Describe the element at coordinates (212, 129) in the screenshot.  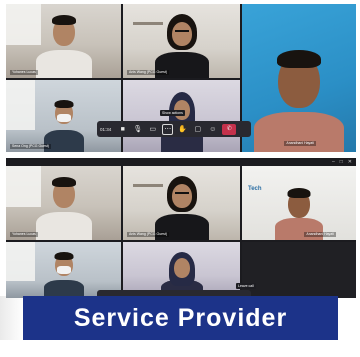
I see `participants-icon: ☺` at that location.